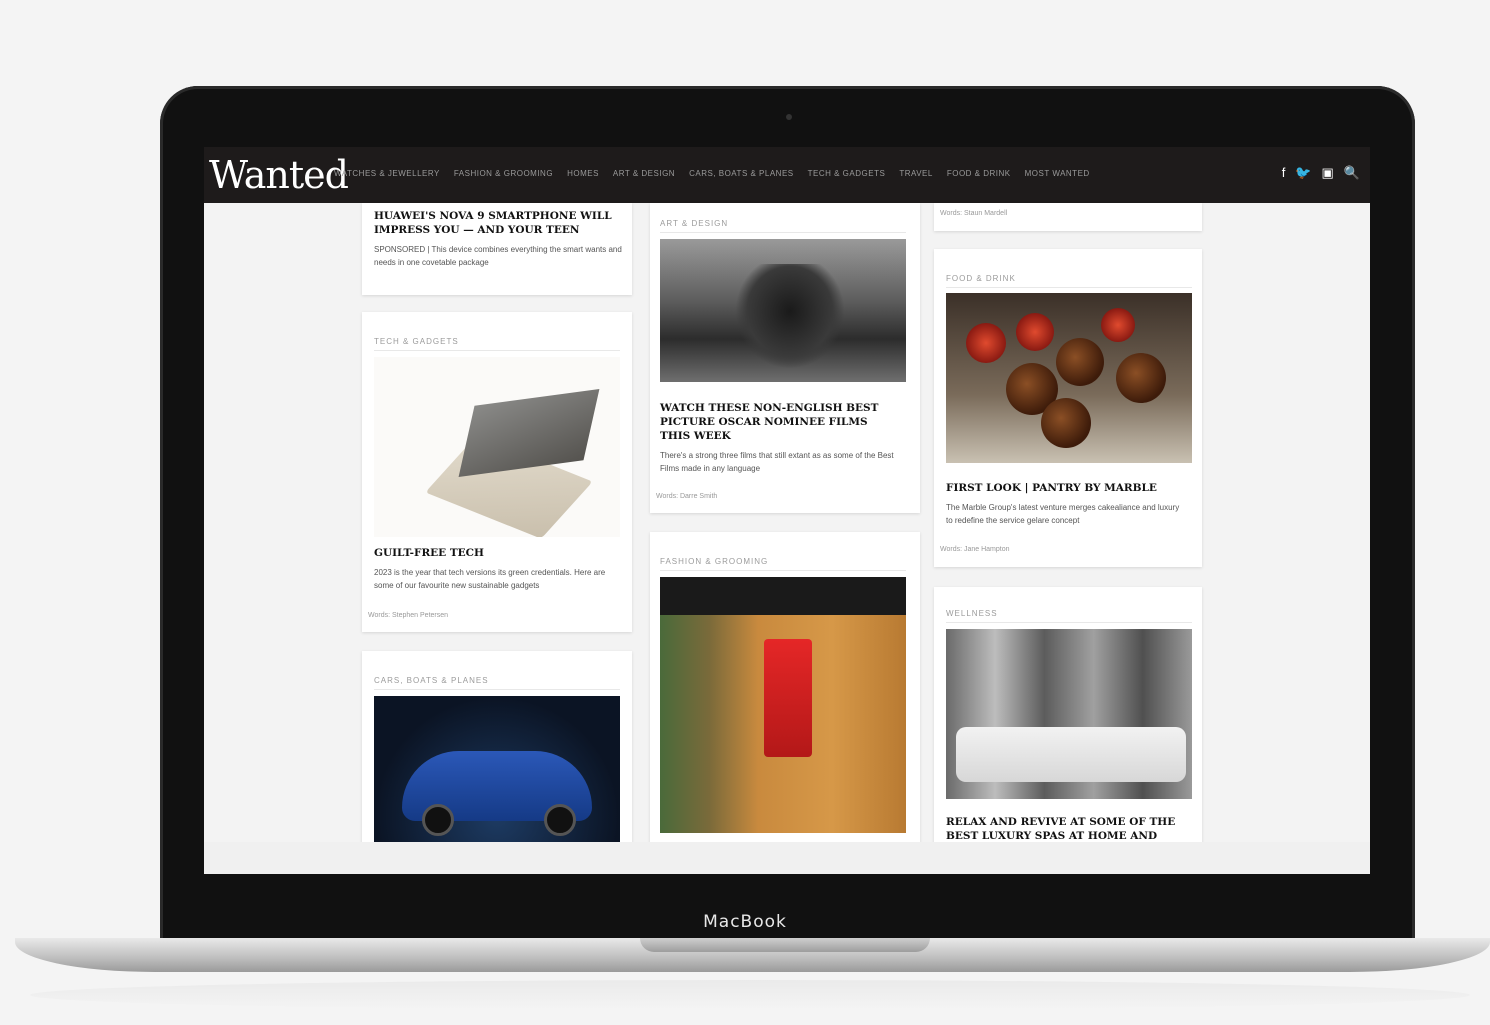 The height and width of the screenshot is (1025, 1490). I want to click on article-category: CARS, BOATS & PLANES, so click(497, 680).